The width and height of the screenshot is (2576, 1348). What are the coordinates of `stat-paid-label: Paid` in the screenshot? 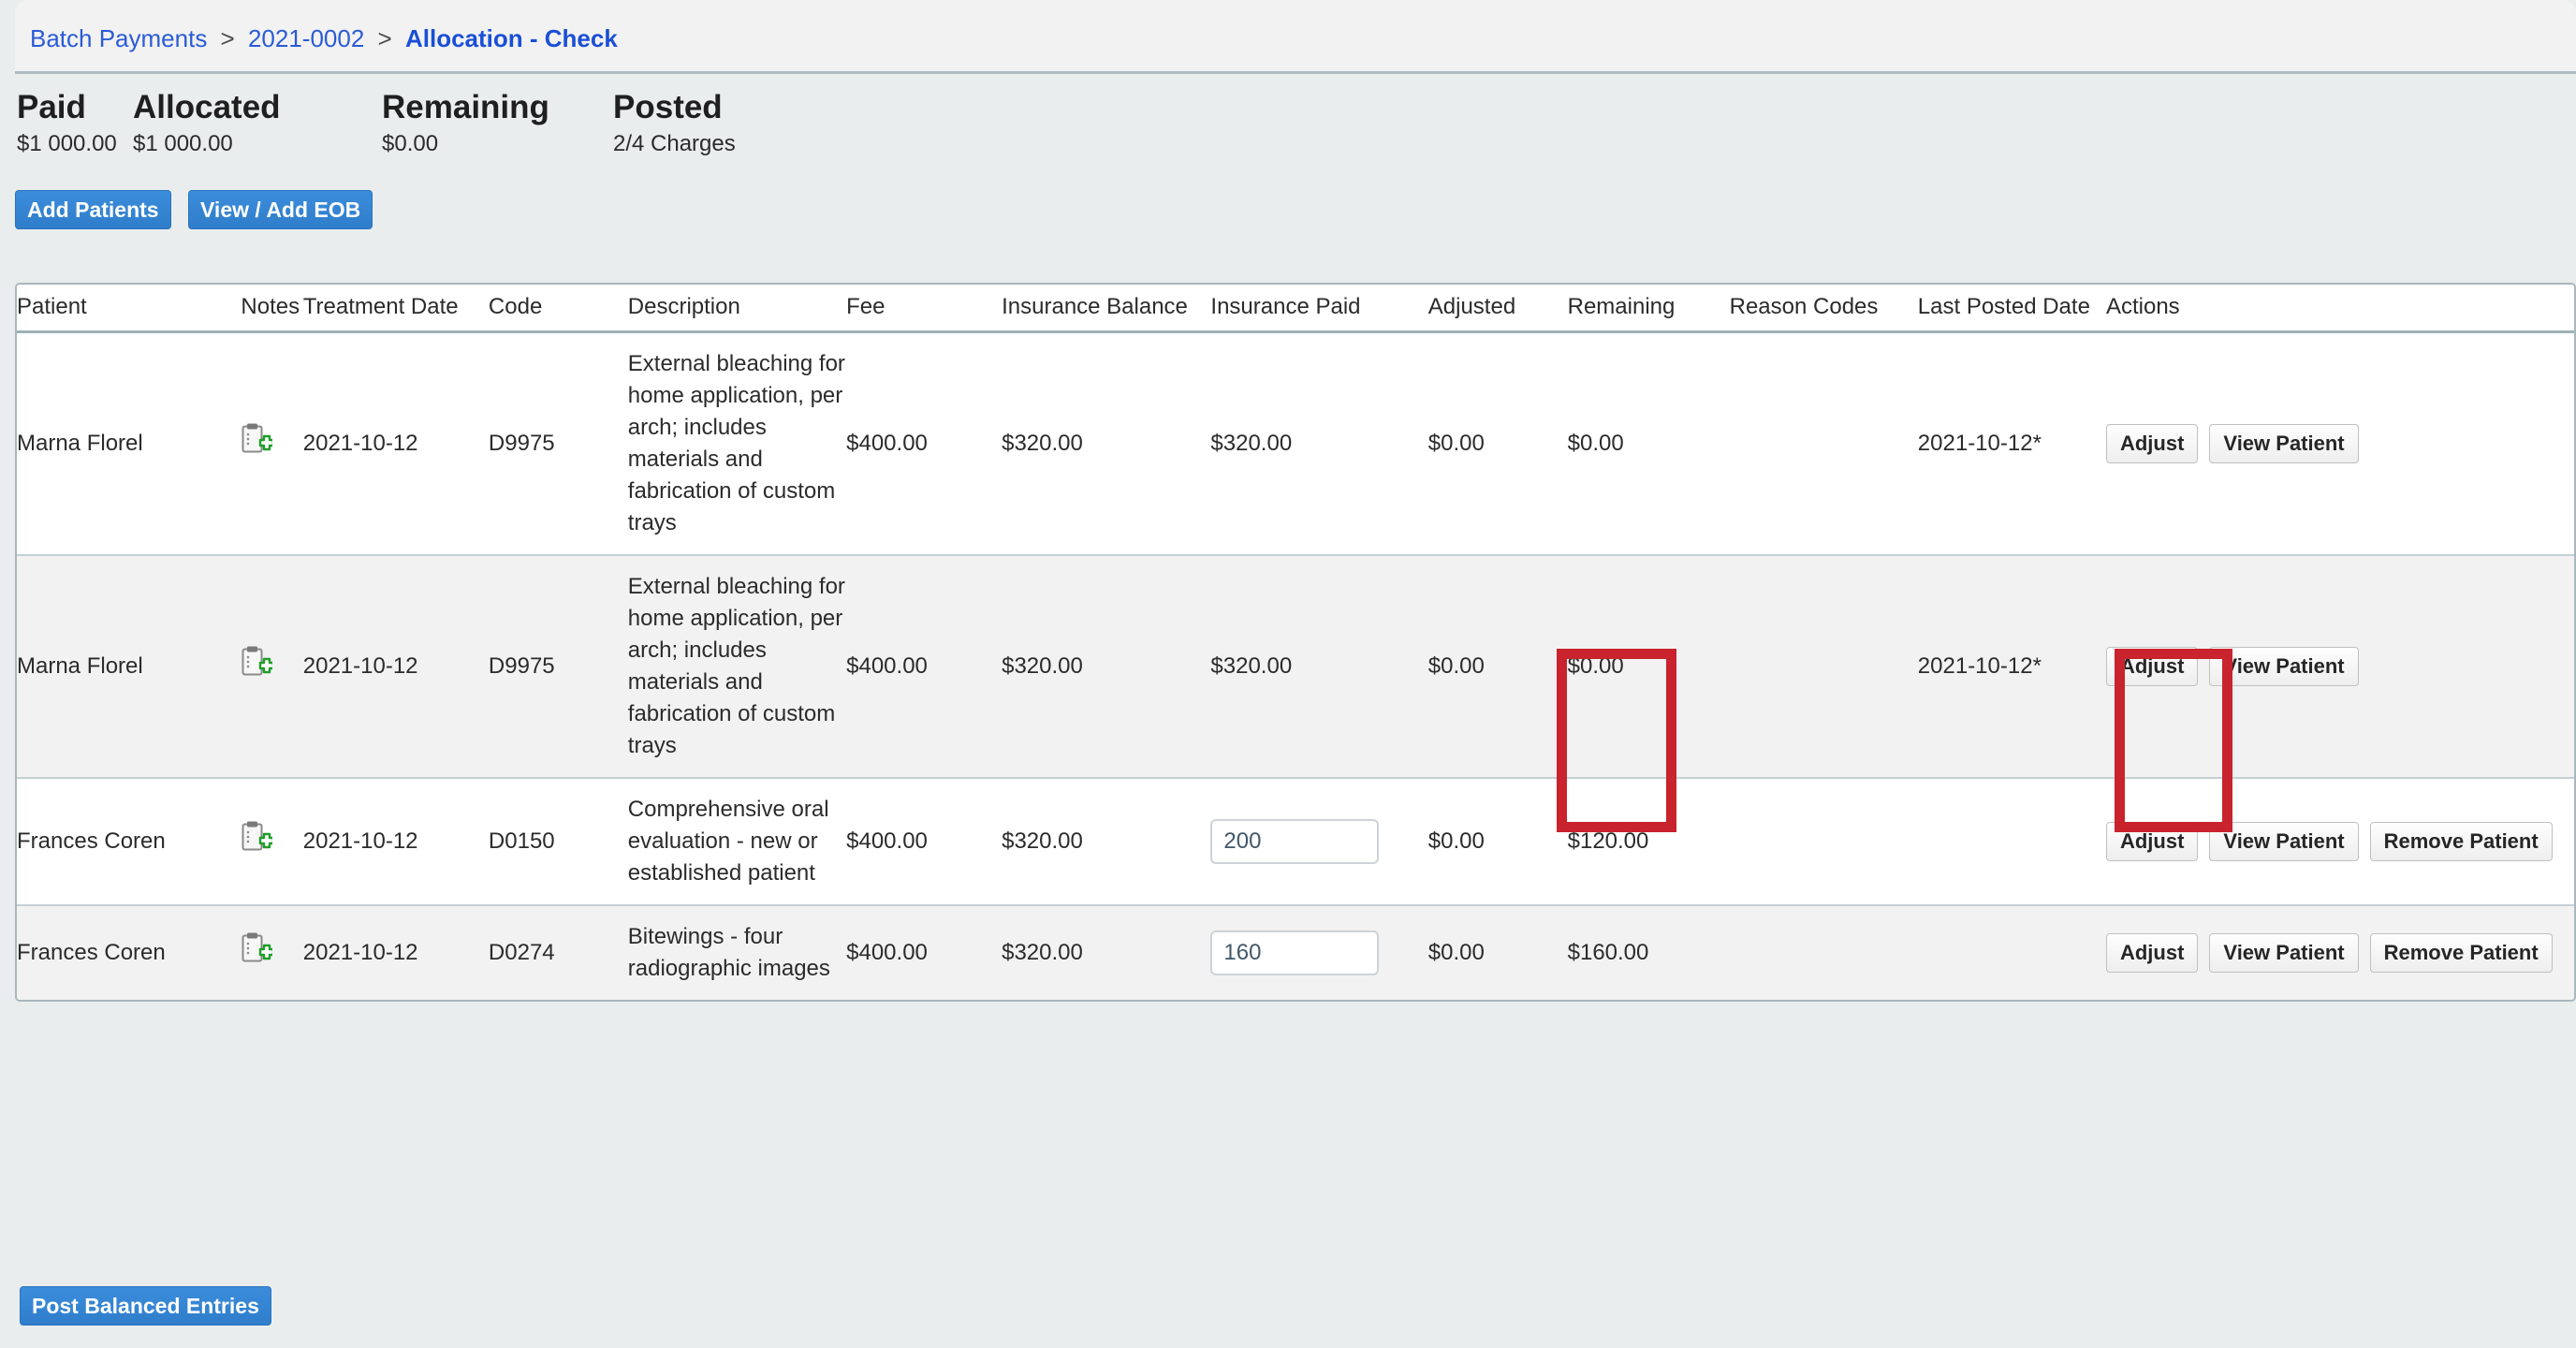 It's located at (51, 107).